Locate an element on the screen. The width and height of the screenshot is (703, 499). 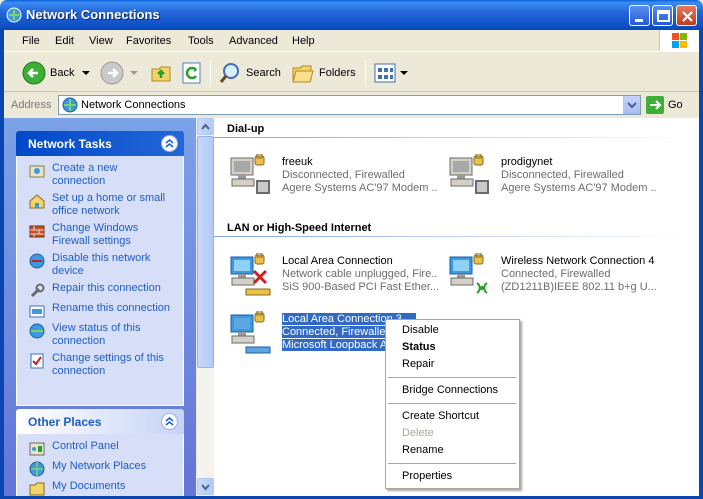
menu-item-repair: Repair is located at coordinates (418, 364).